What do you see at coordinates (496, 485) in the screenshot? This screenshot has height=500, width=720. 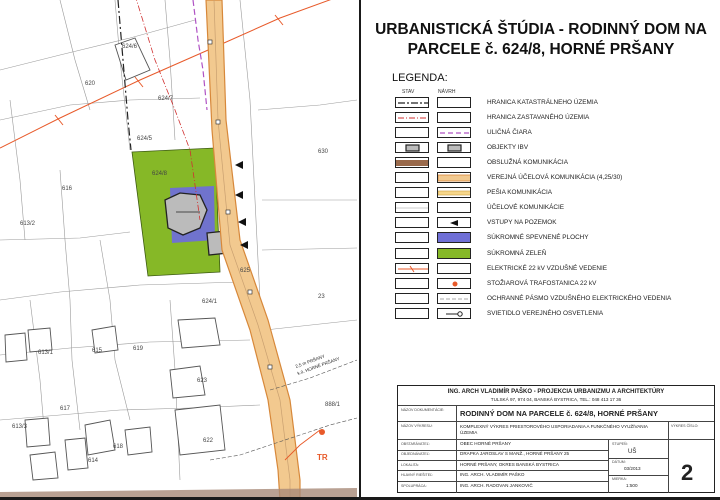 I see `title-block-row-value: ING. ARCH. RADOVAN JANKOVIČ` at bounding box center [496, 485].